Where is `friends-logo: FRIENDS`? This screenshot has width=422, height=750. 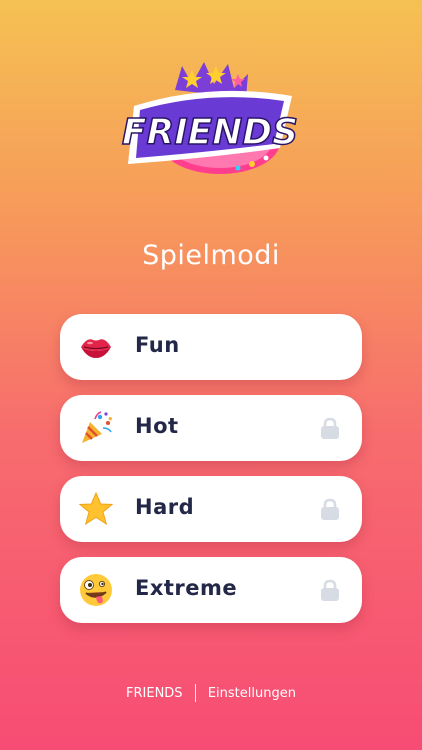 friends-logo: FRIENDS is located at coordinates (211, 121).